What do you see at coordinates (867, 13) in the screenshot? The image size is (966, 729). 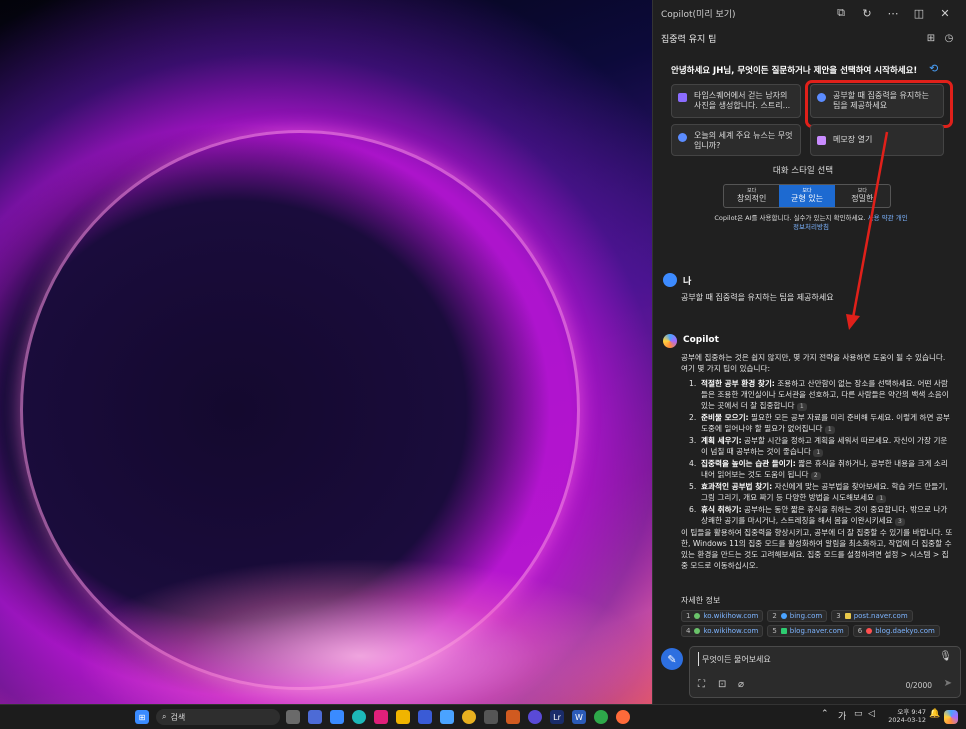 I see `refresh-icon: ↻` at bounding box center [867, 13].